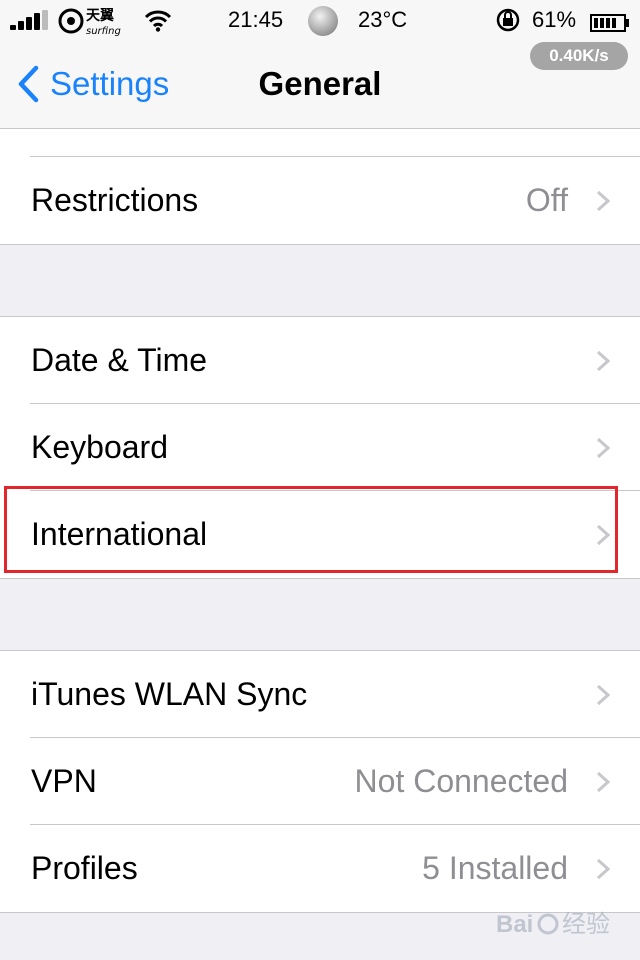 The width and height of the screenshot is (640, 960). What do you see at coordinates (554, 19) in the screenshot?
I see `battery-percent: 61%` at bounding box center [554, 19].